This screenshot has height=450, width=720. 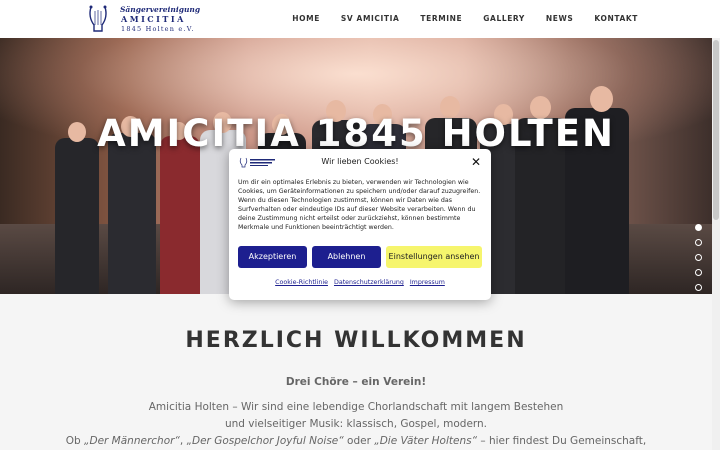 What do you see at coordinates (346, 257) in the screenshot?
I see `decline-button: Ablehnen` at bounding box center [346, 257].